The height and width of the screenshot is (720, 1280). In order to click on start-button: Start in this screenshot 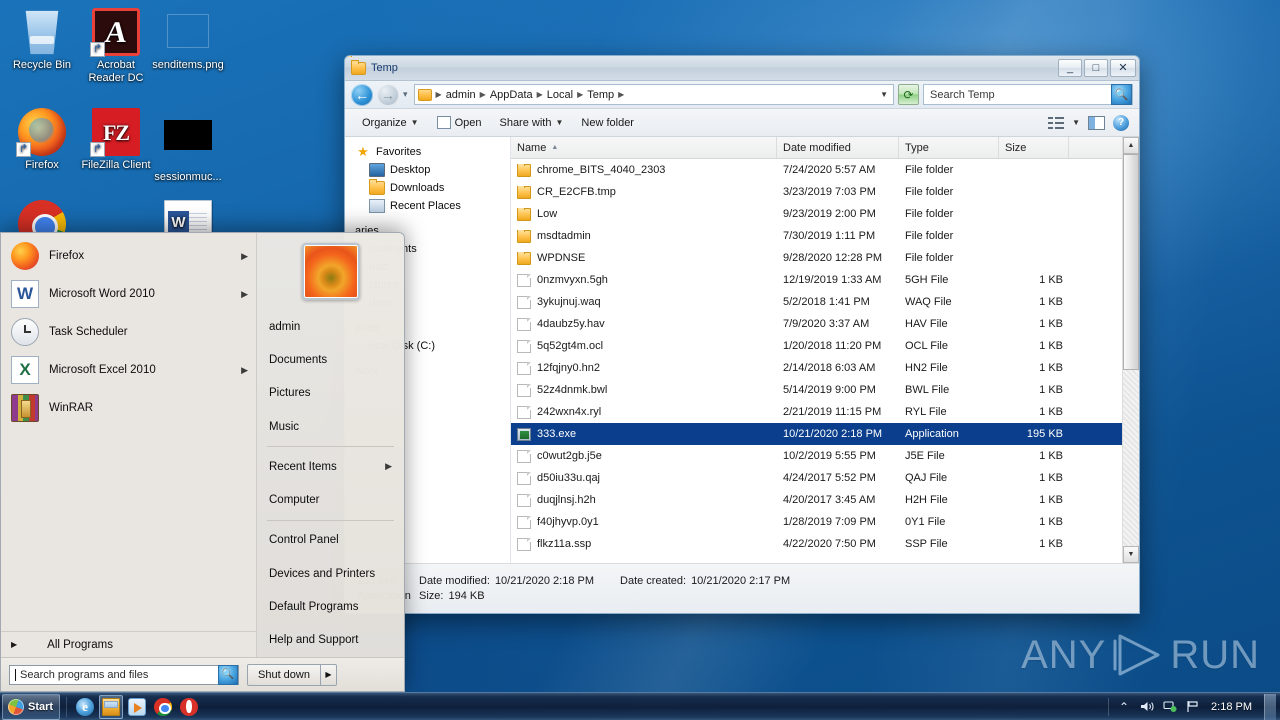, I will do `click(31, 706)`.